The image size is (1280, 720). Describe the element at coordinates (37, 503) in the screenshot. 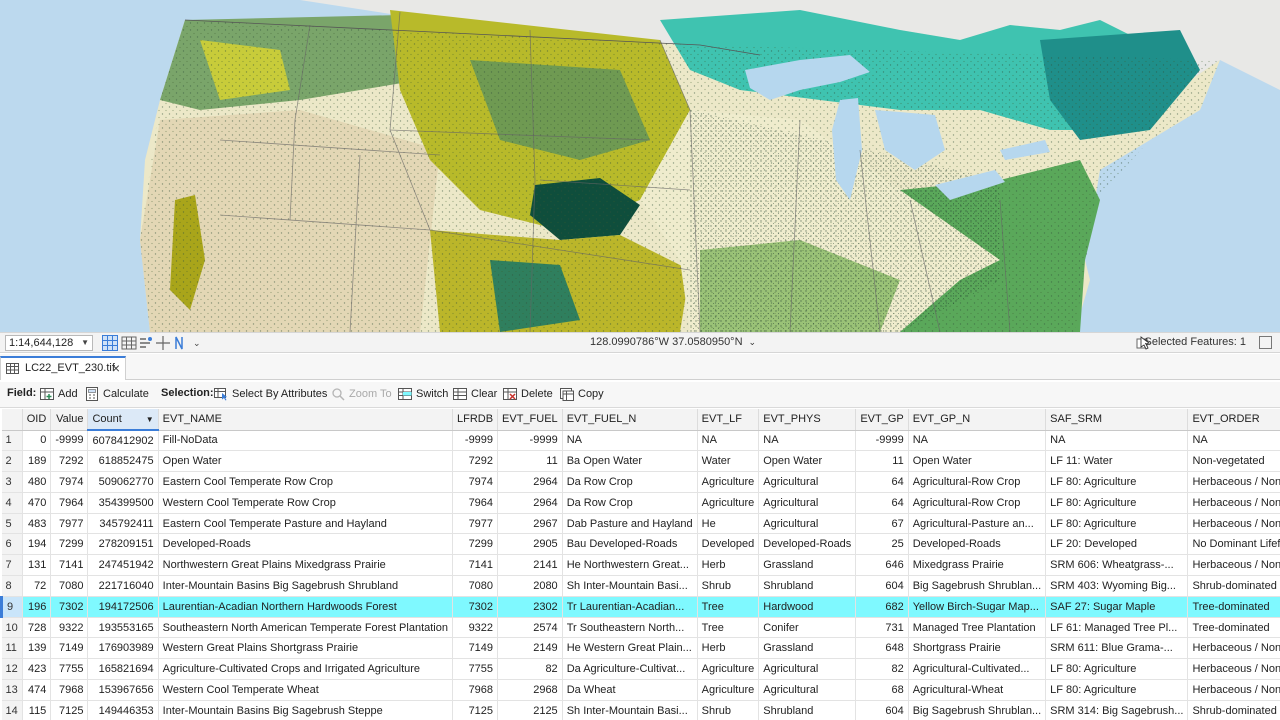

I see `cell-oid: 470` at that location.